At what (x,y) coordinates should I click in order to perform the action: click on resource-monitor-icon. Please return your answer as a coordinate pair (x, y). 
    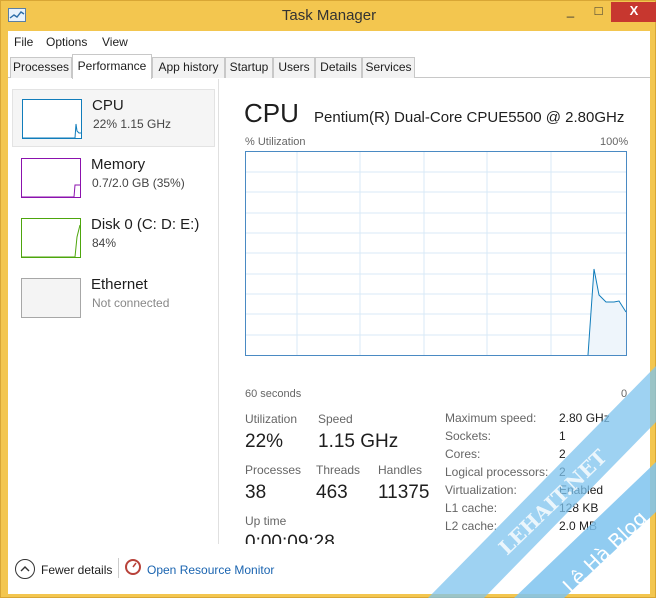
    Looking at the image, I should click on (133, 567).